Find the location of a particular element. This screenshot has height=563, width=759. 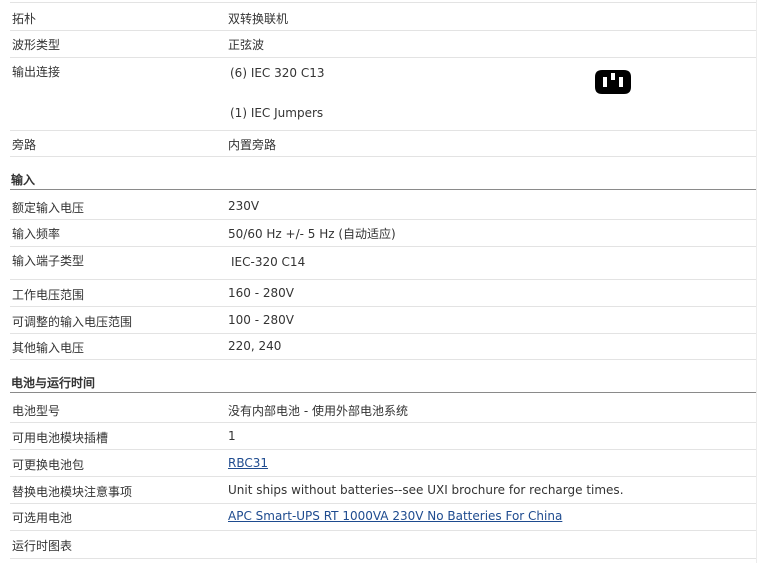

spec-label: 输出连接 is located at coordinates (36, 72).